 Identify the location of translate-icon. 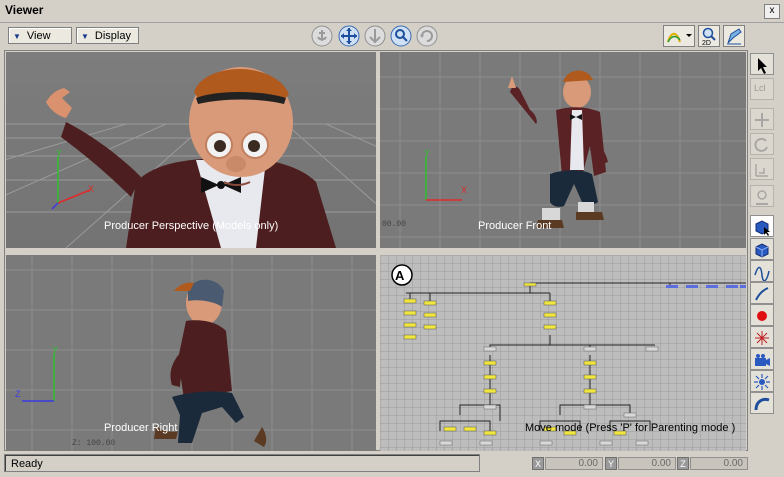
(762, 120).